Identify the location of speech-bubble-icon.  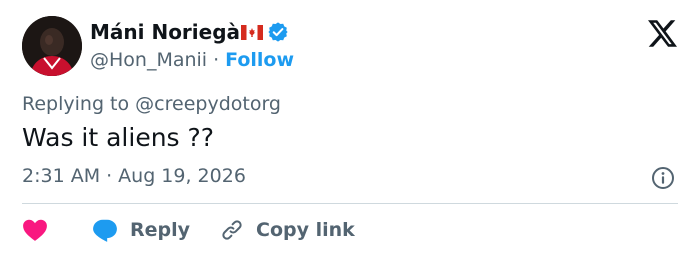
(105, 230).